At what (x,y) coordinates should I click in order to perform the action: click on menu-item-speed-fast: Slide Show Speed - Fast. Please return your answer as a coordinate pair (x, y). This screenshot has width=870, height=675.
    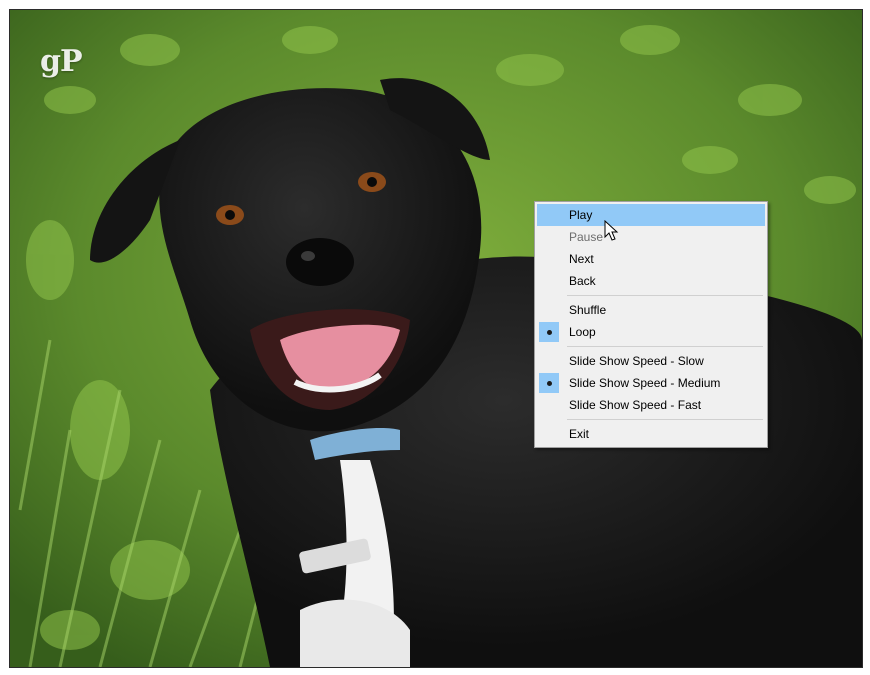
    Looking at the image, I should click on (651, 405).